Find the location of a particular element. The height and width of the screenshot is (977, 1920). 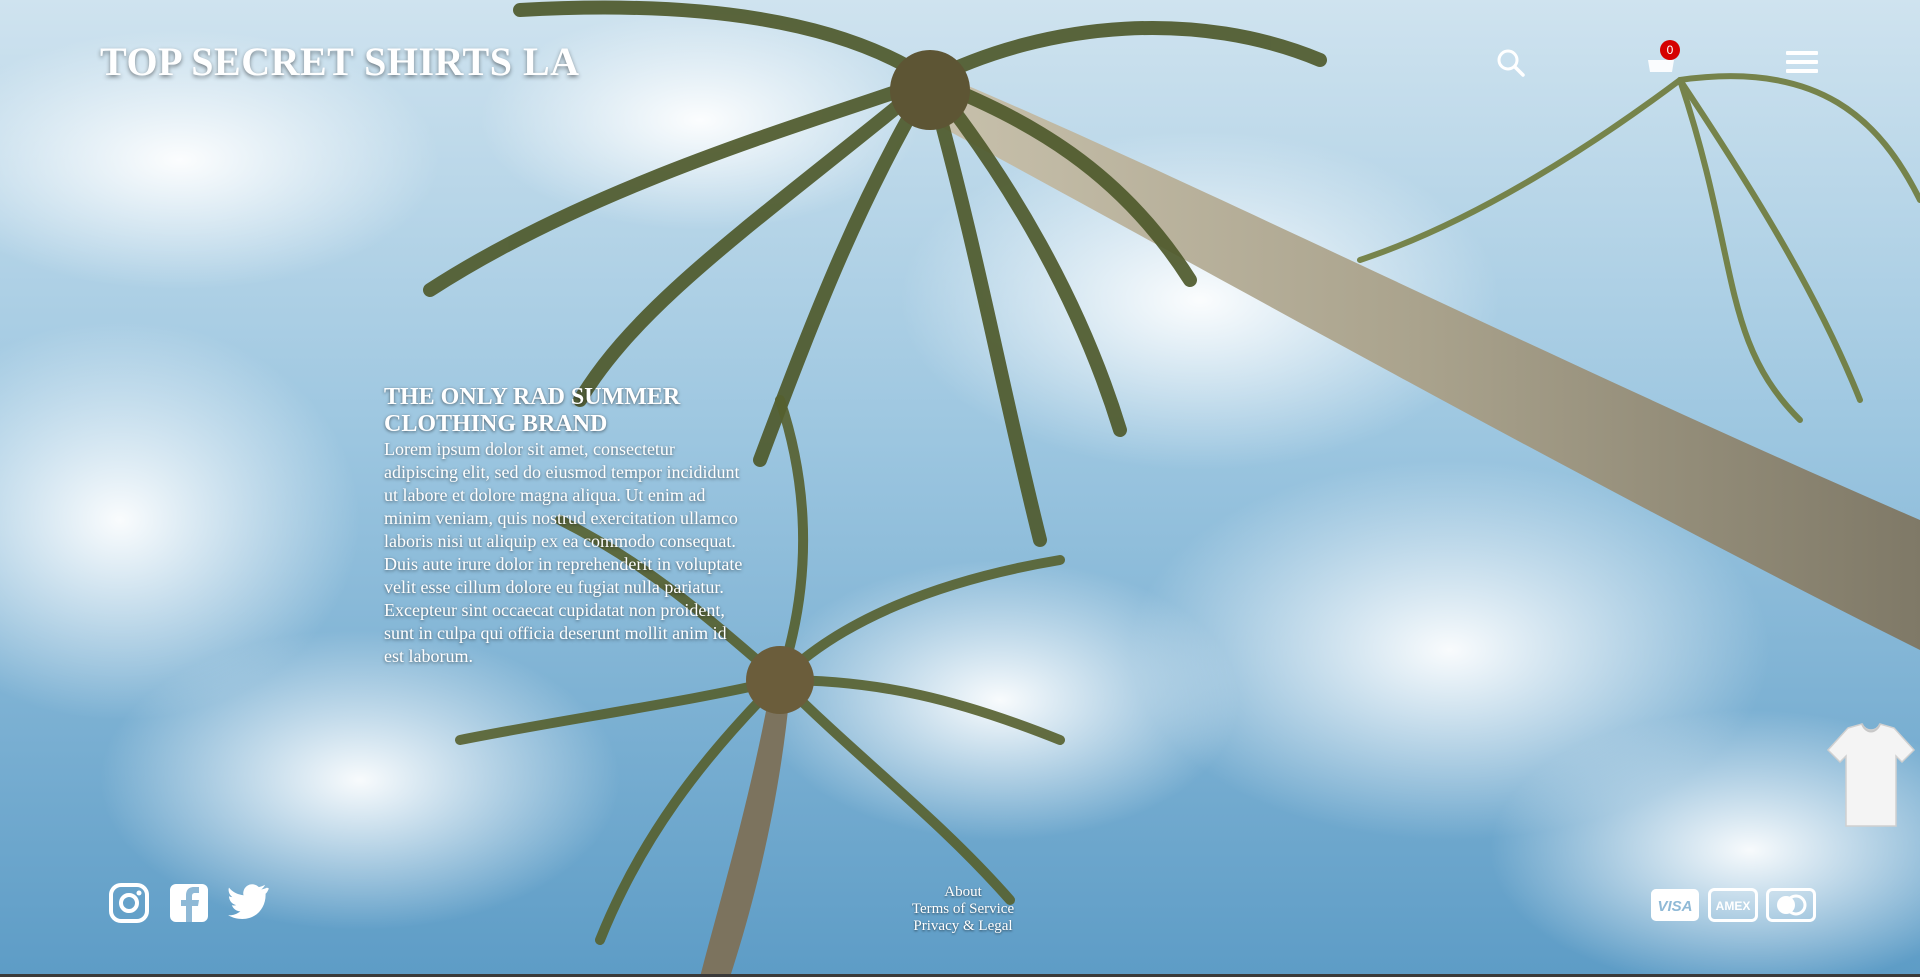

twitter-icon is located at coordinates (248, 901).